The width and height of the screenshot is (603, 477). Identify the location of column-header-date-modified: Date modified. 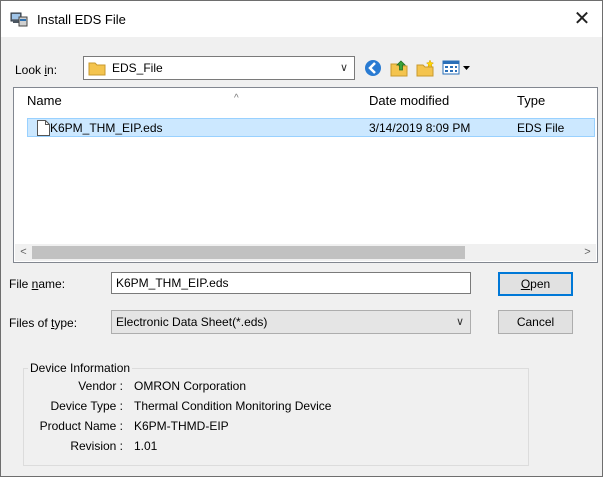
(443, 101).